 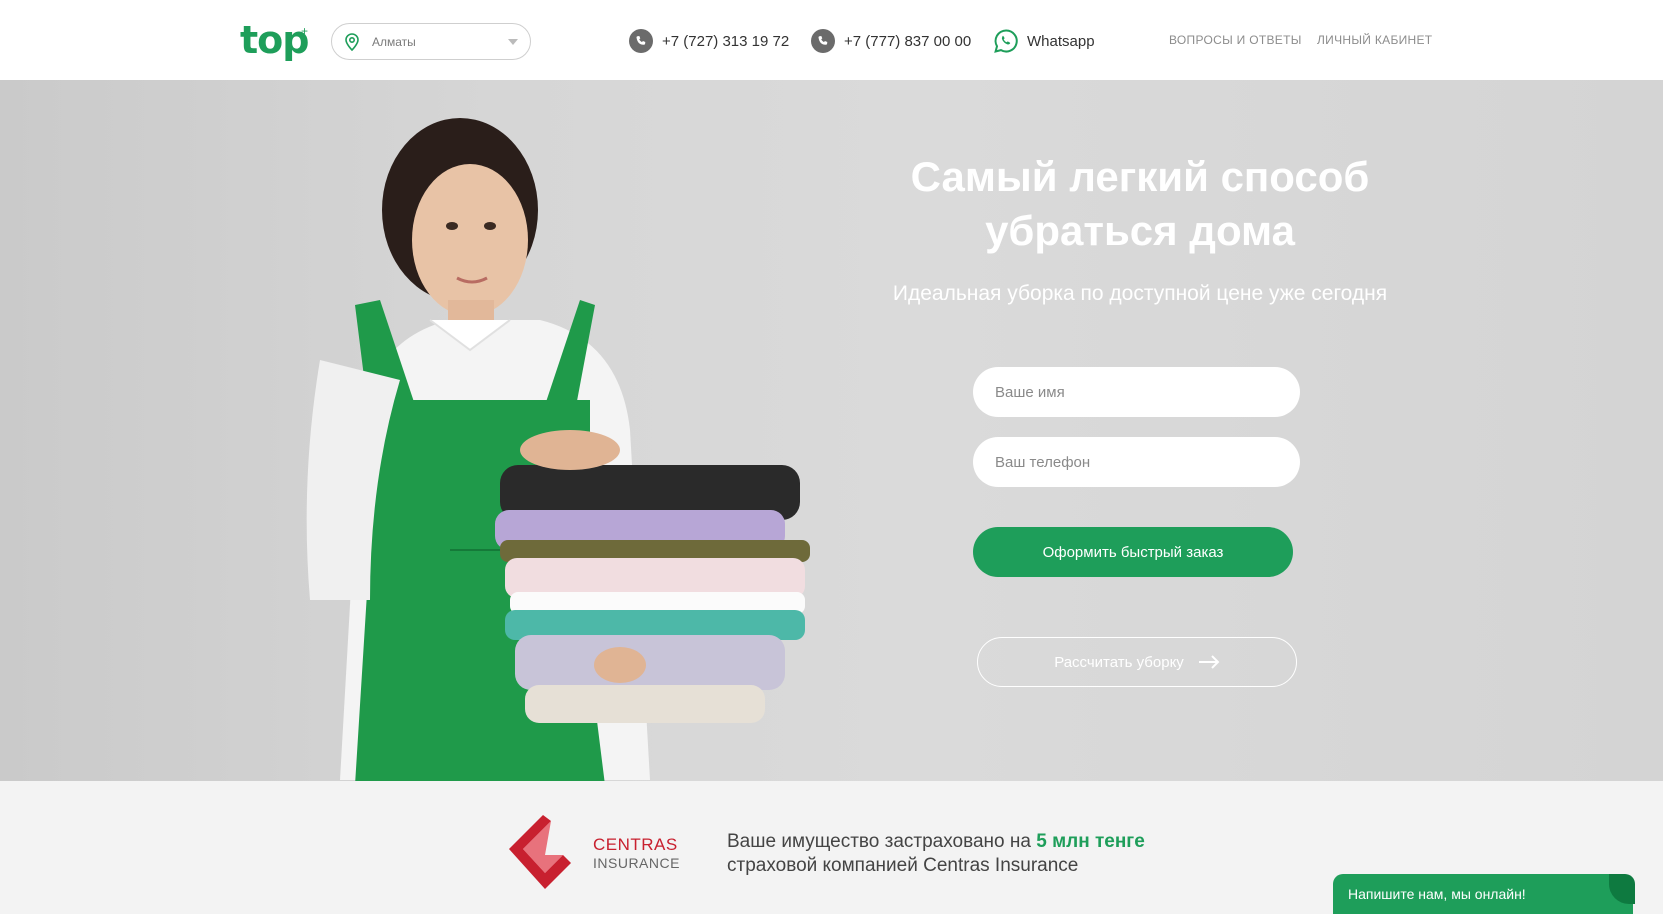 I want to click on phone-input, so click(x=1136, y=462).